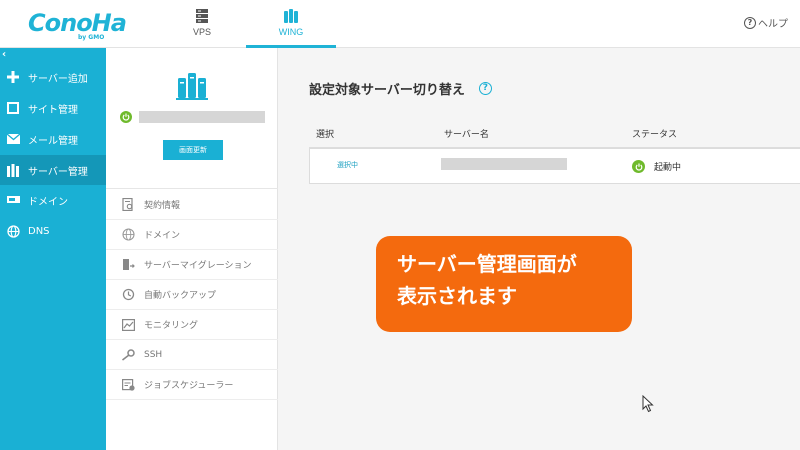  Describe the element at coordinates (192, 235) in the screenshot. I see `menu-item-domain: ドメイン` at that location.